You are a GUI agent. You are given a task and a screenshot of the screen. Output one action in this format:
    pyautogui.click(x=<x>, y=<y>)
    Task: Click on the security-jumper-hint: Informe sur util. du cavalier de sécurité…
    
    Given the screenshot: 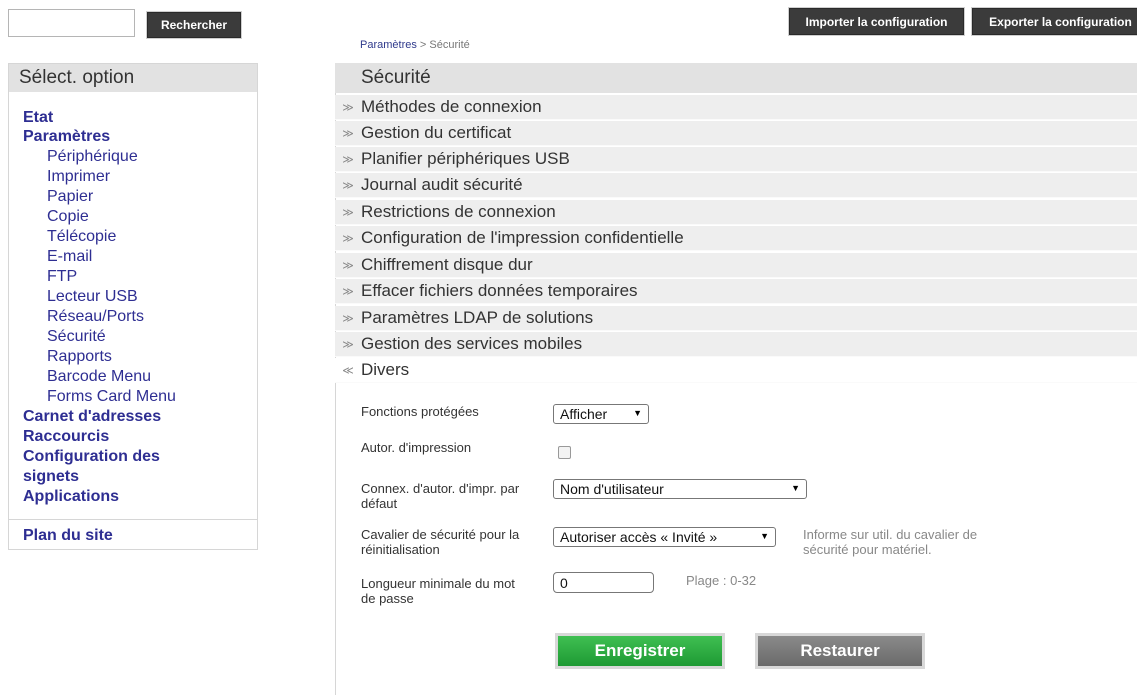 What is the action you would take?
    pyautogui.click(x=890, y=542)
    